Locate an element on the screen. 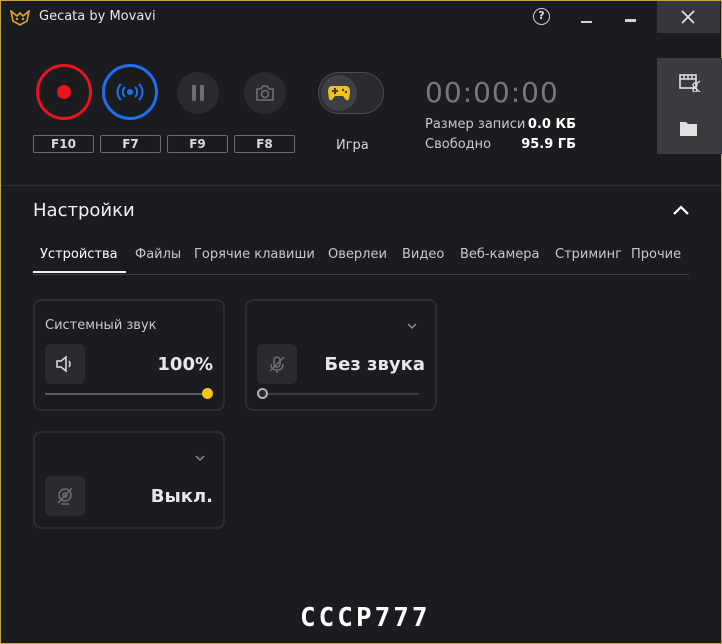 This screenshot has width=722, height=644. collapse-settings-button is located at coordinates (681, 210).